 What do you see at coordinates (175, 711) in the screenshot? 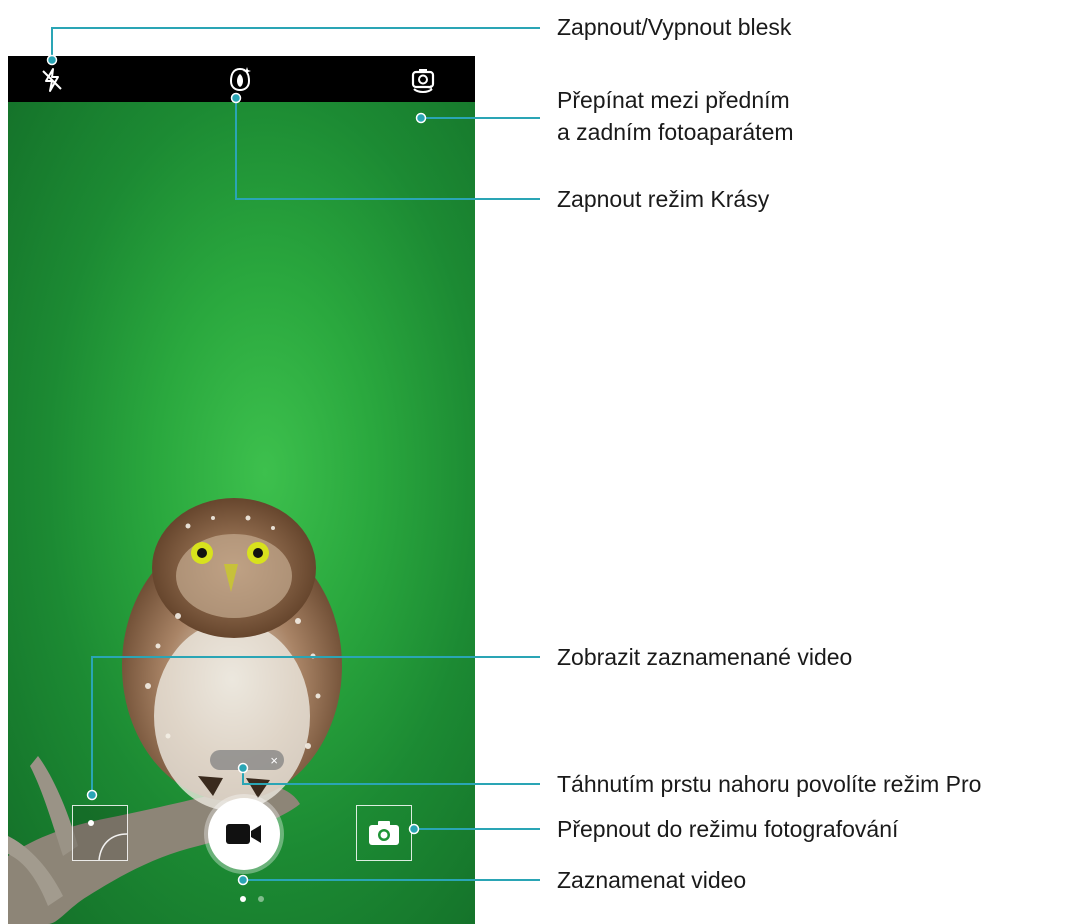
I see `owl-subject-image` at bounding box center [175, 711].